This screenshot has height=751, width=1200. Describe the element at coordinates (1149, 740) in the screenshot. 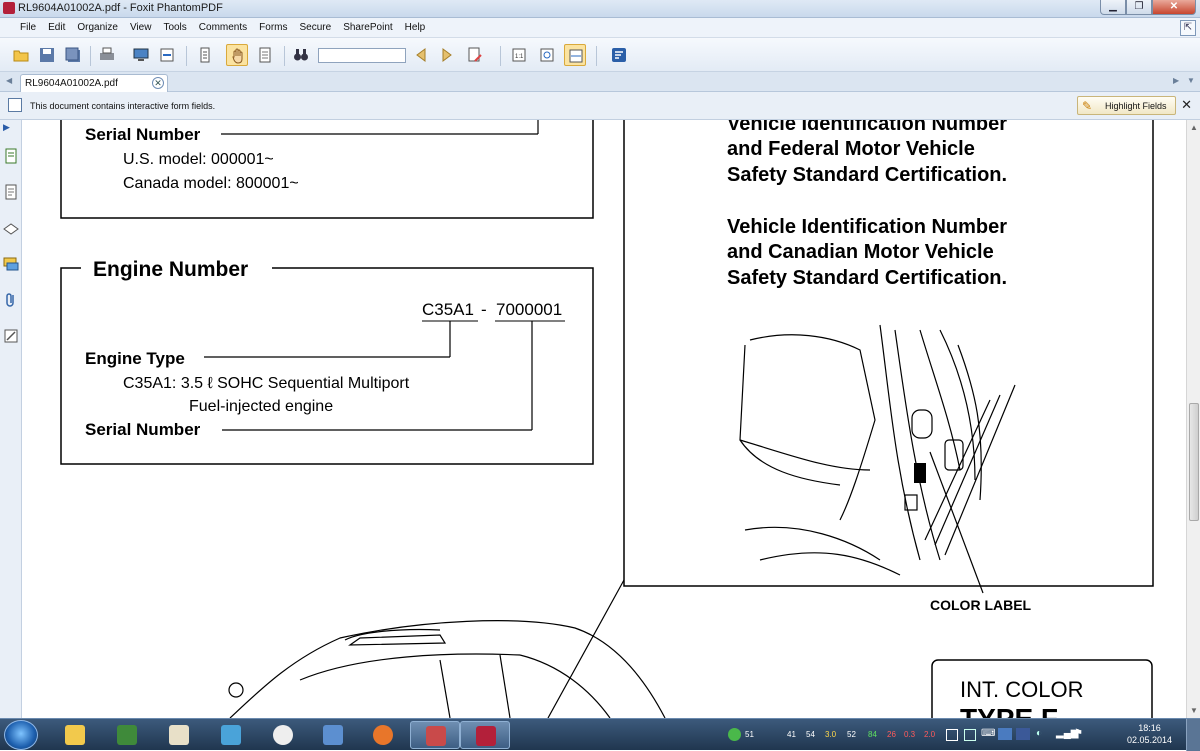

I see `clock-date: 02.05.2014` at that location.